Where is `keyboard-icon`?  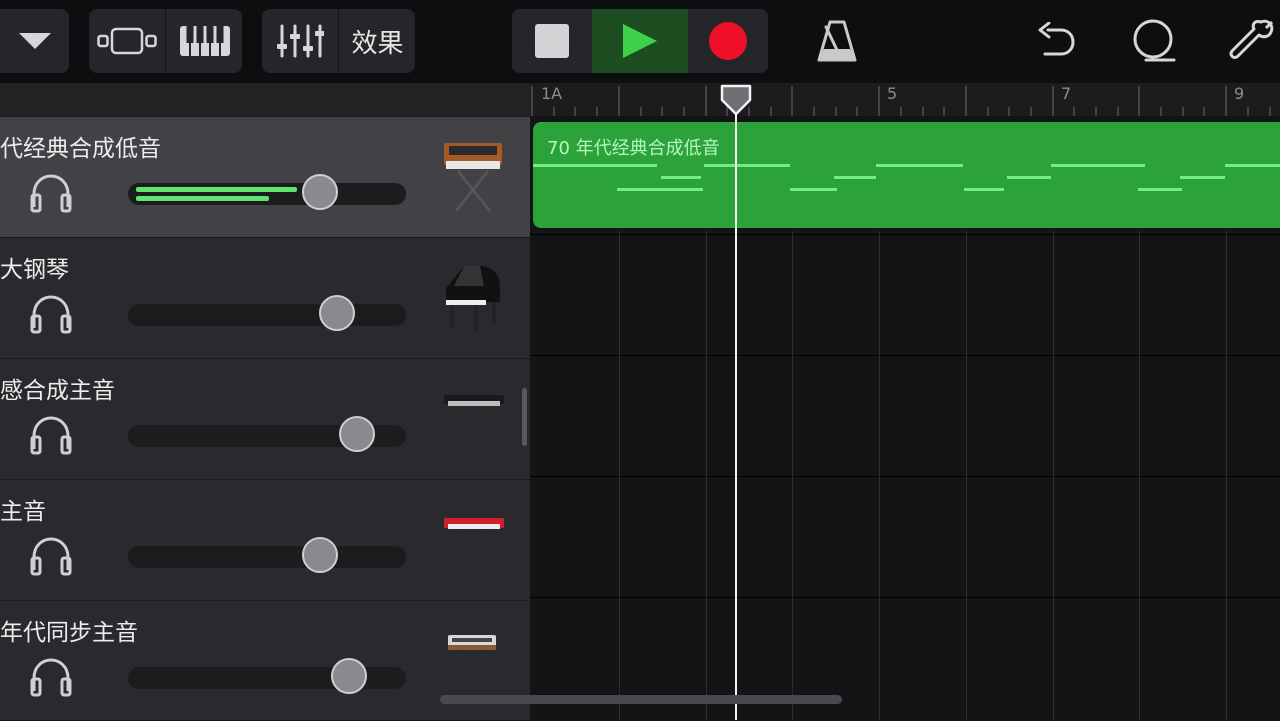 keyboard-icon is located at coordinates (204, 41).